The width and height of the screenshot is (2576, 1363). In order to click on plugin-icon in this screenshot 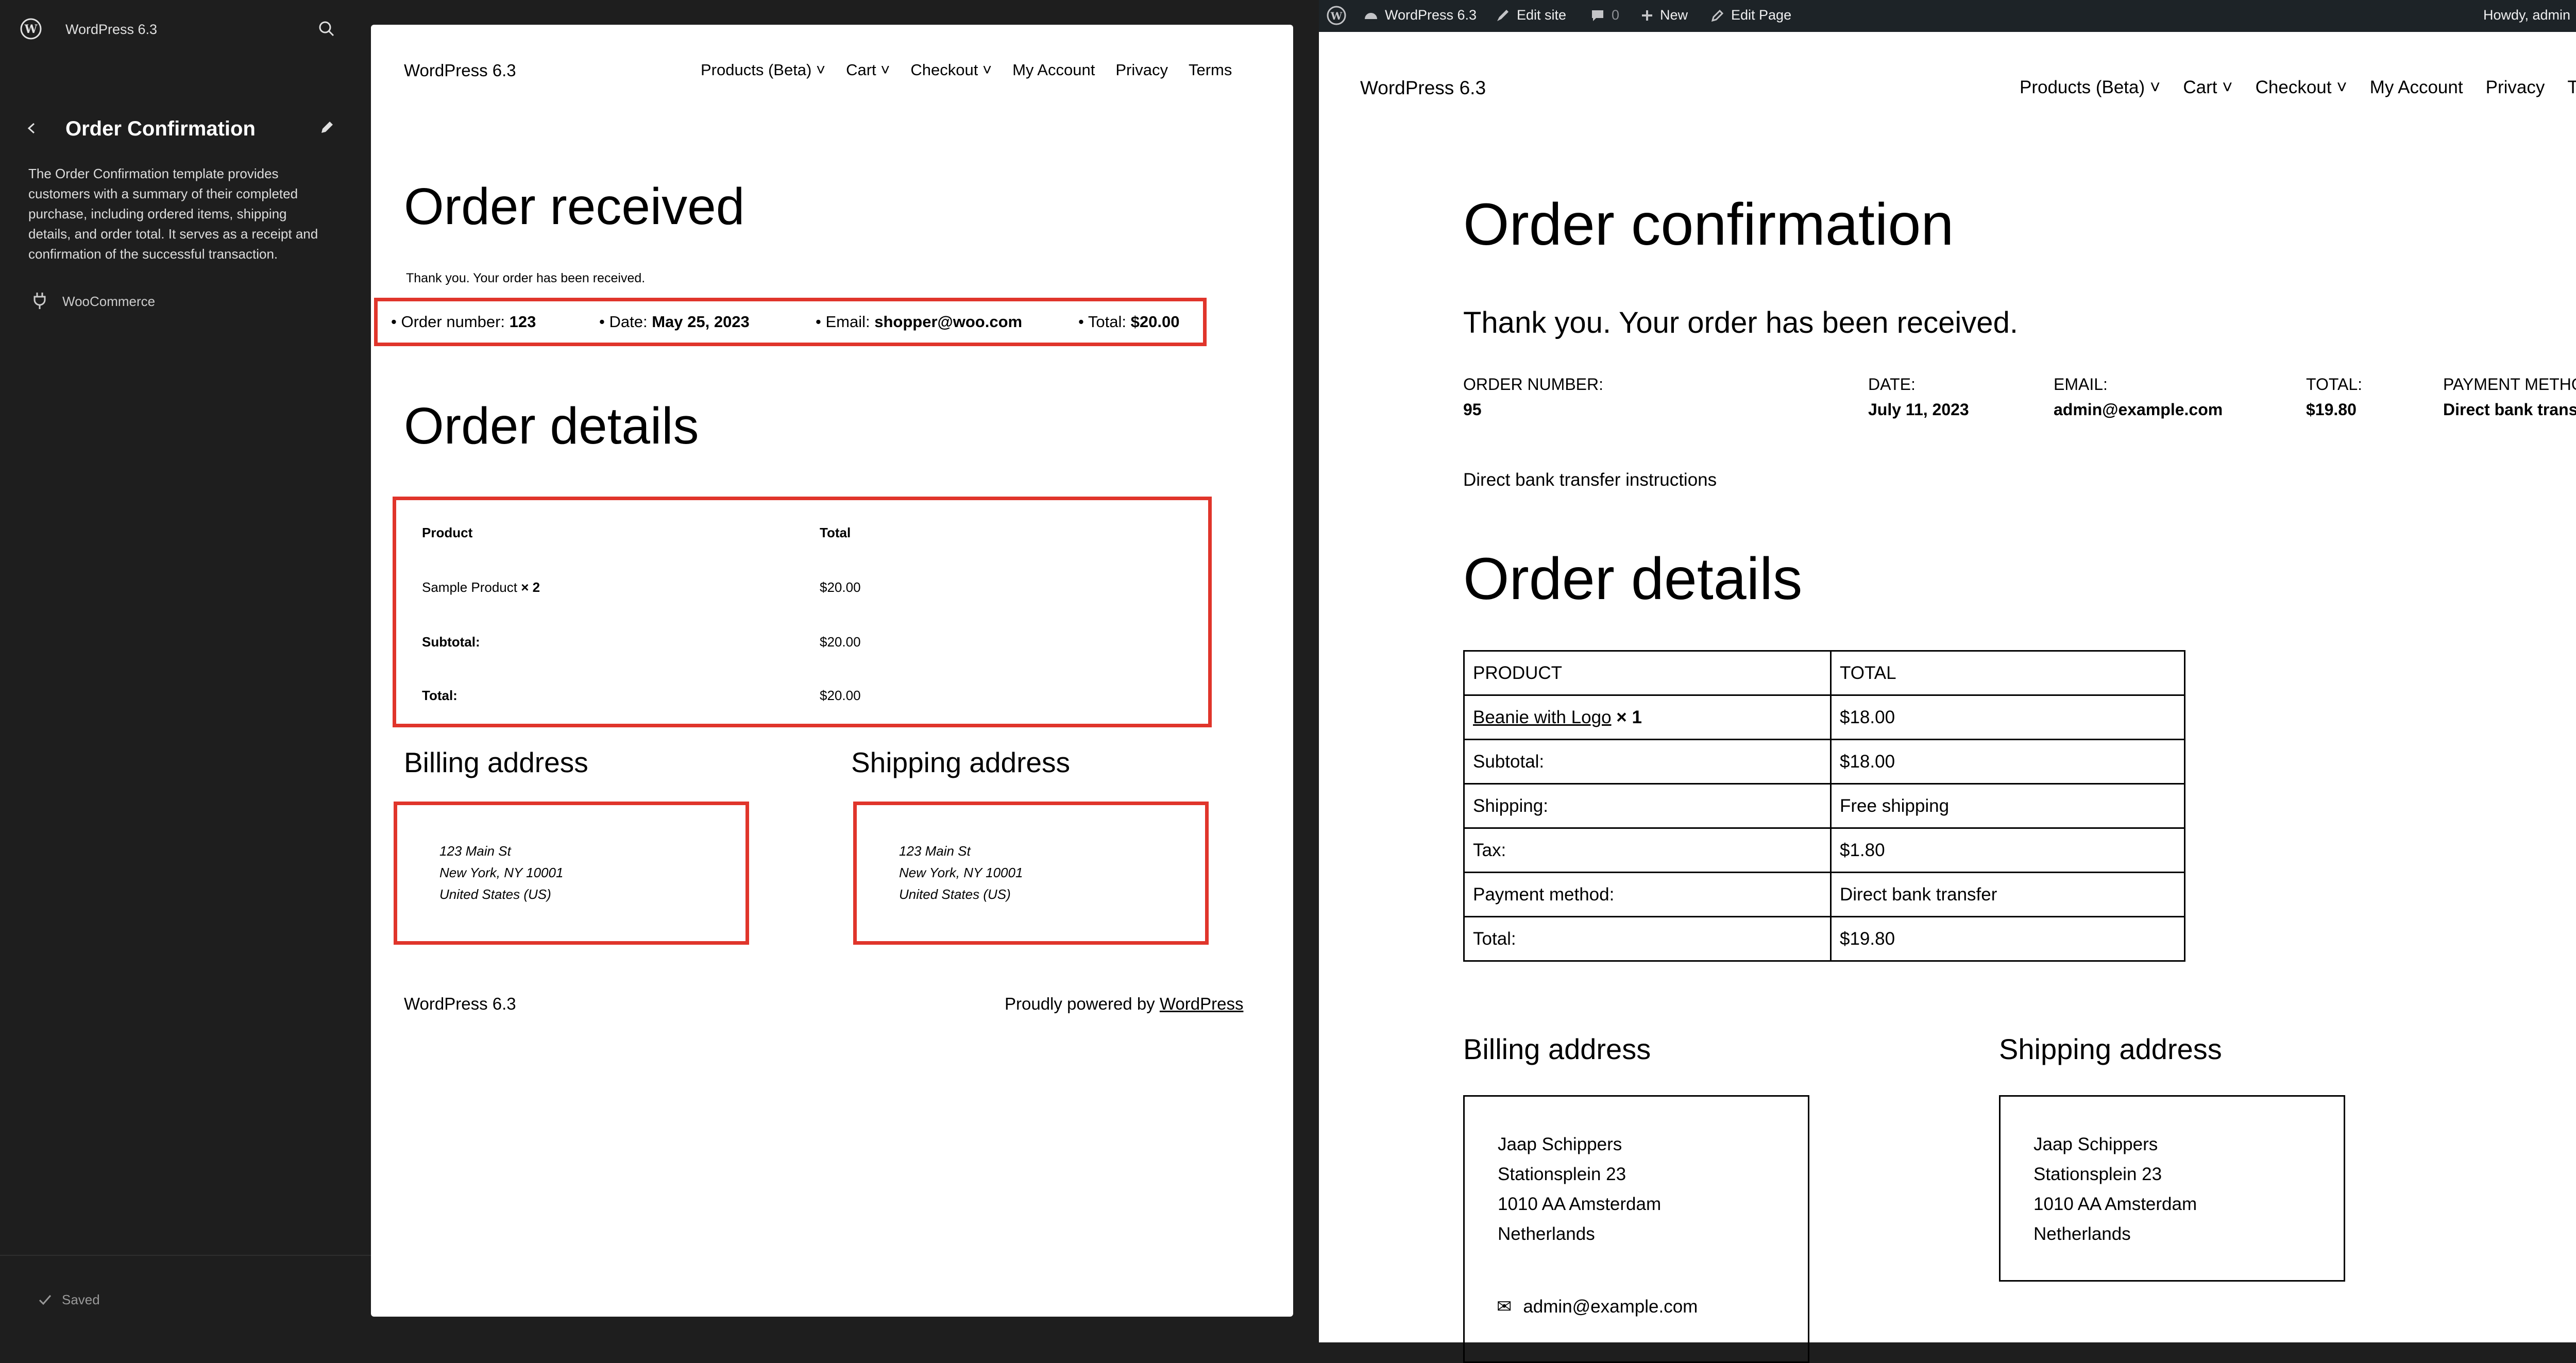, I will do `click(39, 301)`.